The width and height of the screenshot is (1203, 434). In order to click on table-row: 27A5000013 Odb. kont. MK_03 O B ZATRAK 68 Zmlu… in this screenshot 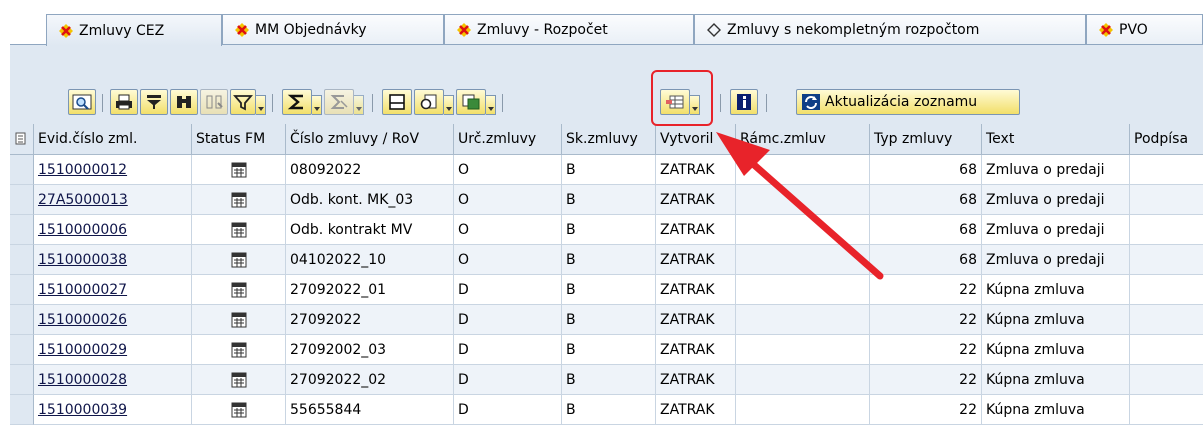, I will do `click(606, 200)`.